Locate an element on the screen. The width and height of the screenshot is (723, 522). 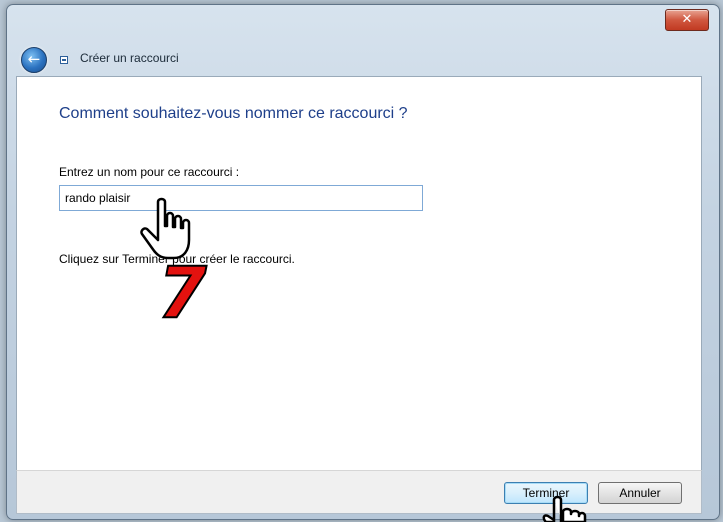
step-number: 7 is located at coordinates (182, 293).